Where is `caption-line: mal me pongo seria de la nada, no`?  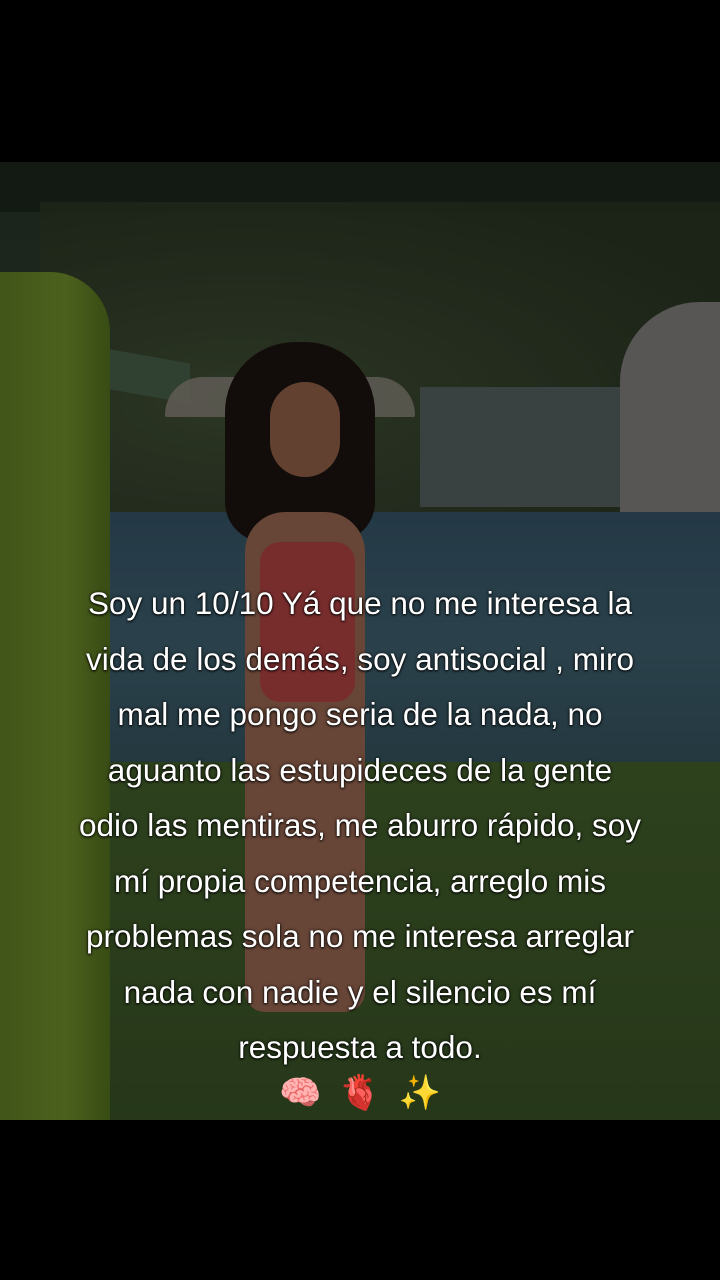 caption-line: mal me pongo seria de la nada, no is located at coordinates (360, 714).